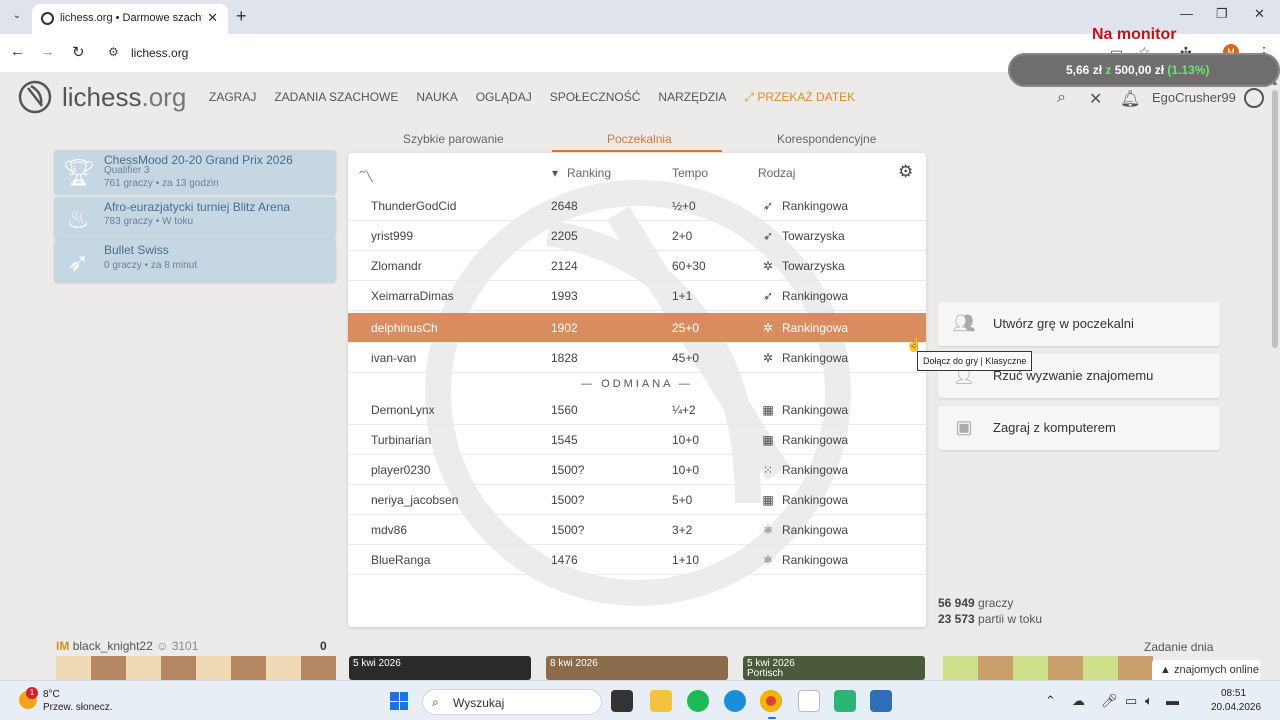 The width and height of the screenshot is (1280, 720). Describe the element at coordinates (637, 530) in the screenshot. I see `seek-row: mdv86 1500? 3+2 ⚛ Rankingowa` at that location.